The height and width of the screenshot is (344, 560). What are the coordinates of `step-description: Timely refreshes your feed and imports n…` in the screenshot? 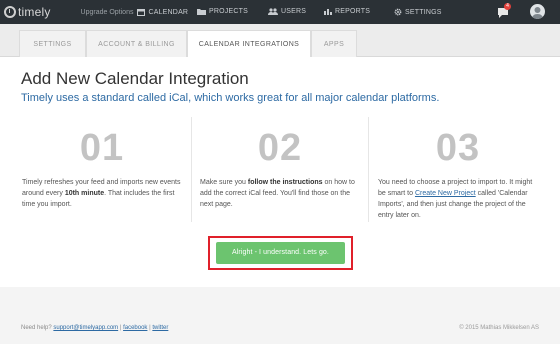 It's located at (103, 193).